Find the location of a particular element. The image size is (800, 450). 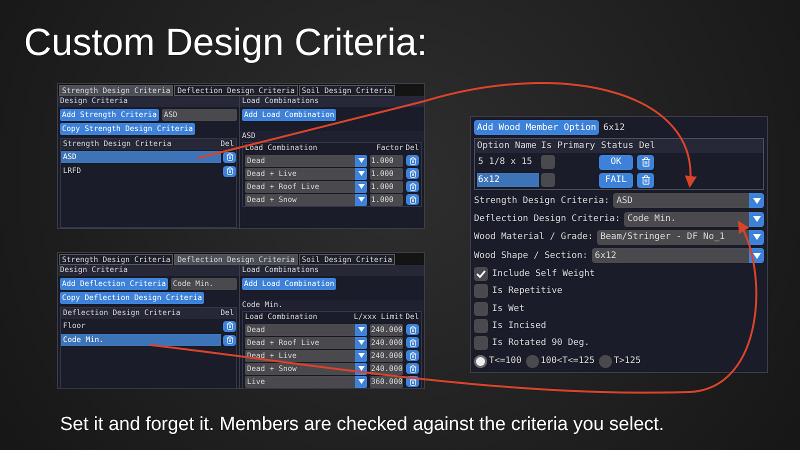

option-name-cell: 5 1/8 x 15 is located at coordinates (508, 162).